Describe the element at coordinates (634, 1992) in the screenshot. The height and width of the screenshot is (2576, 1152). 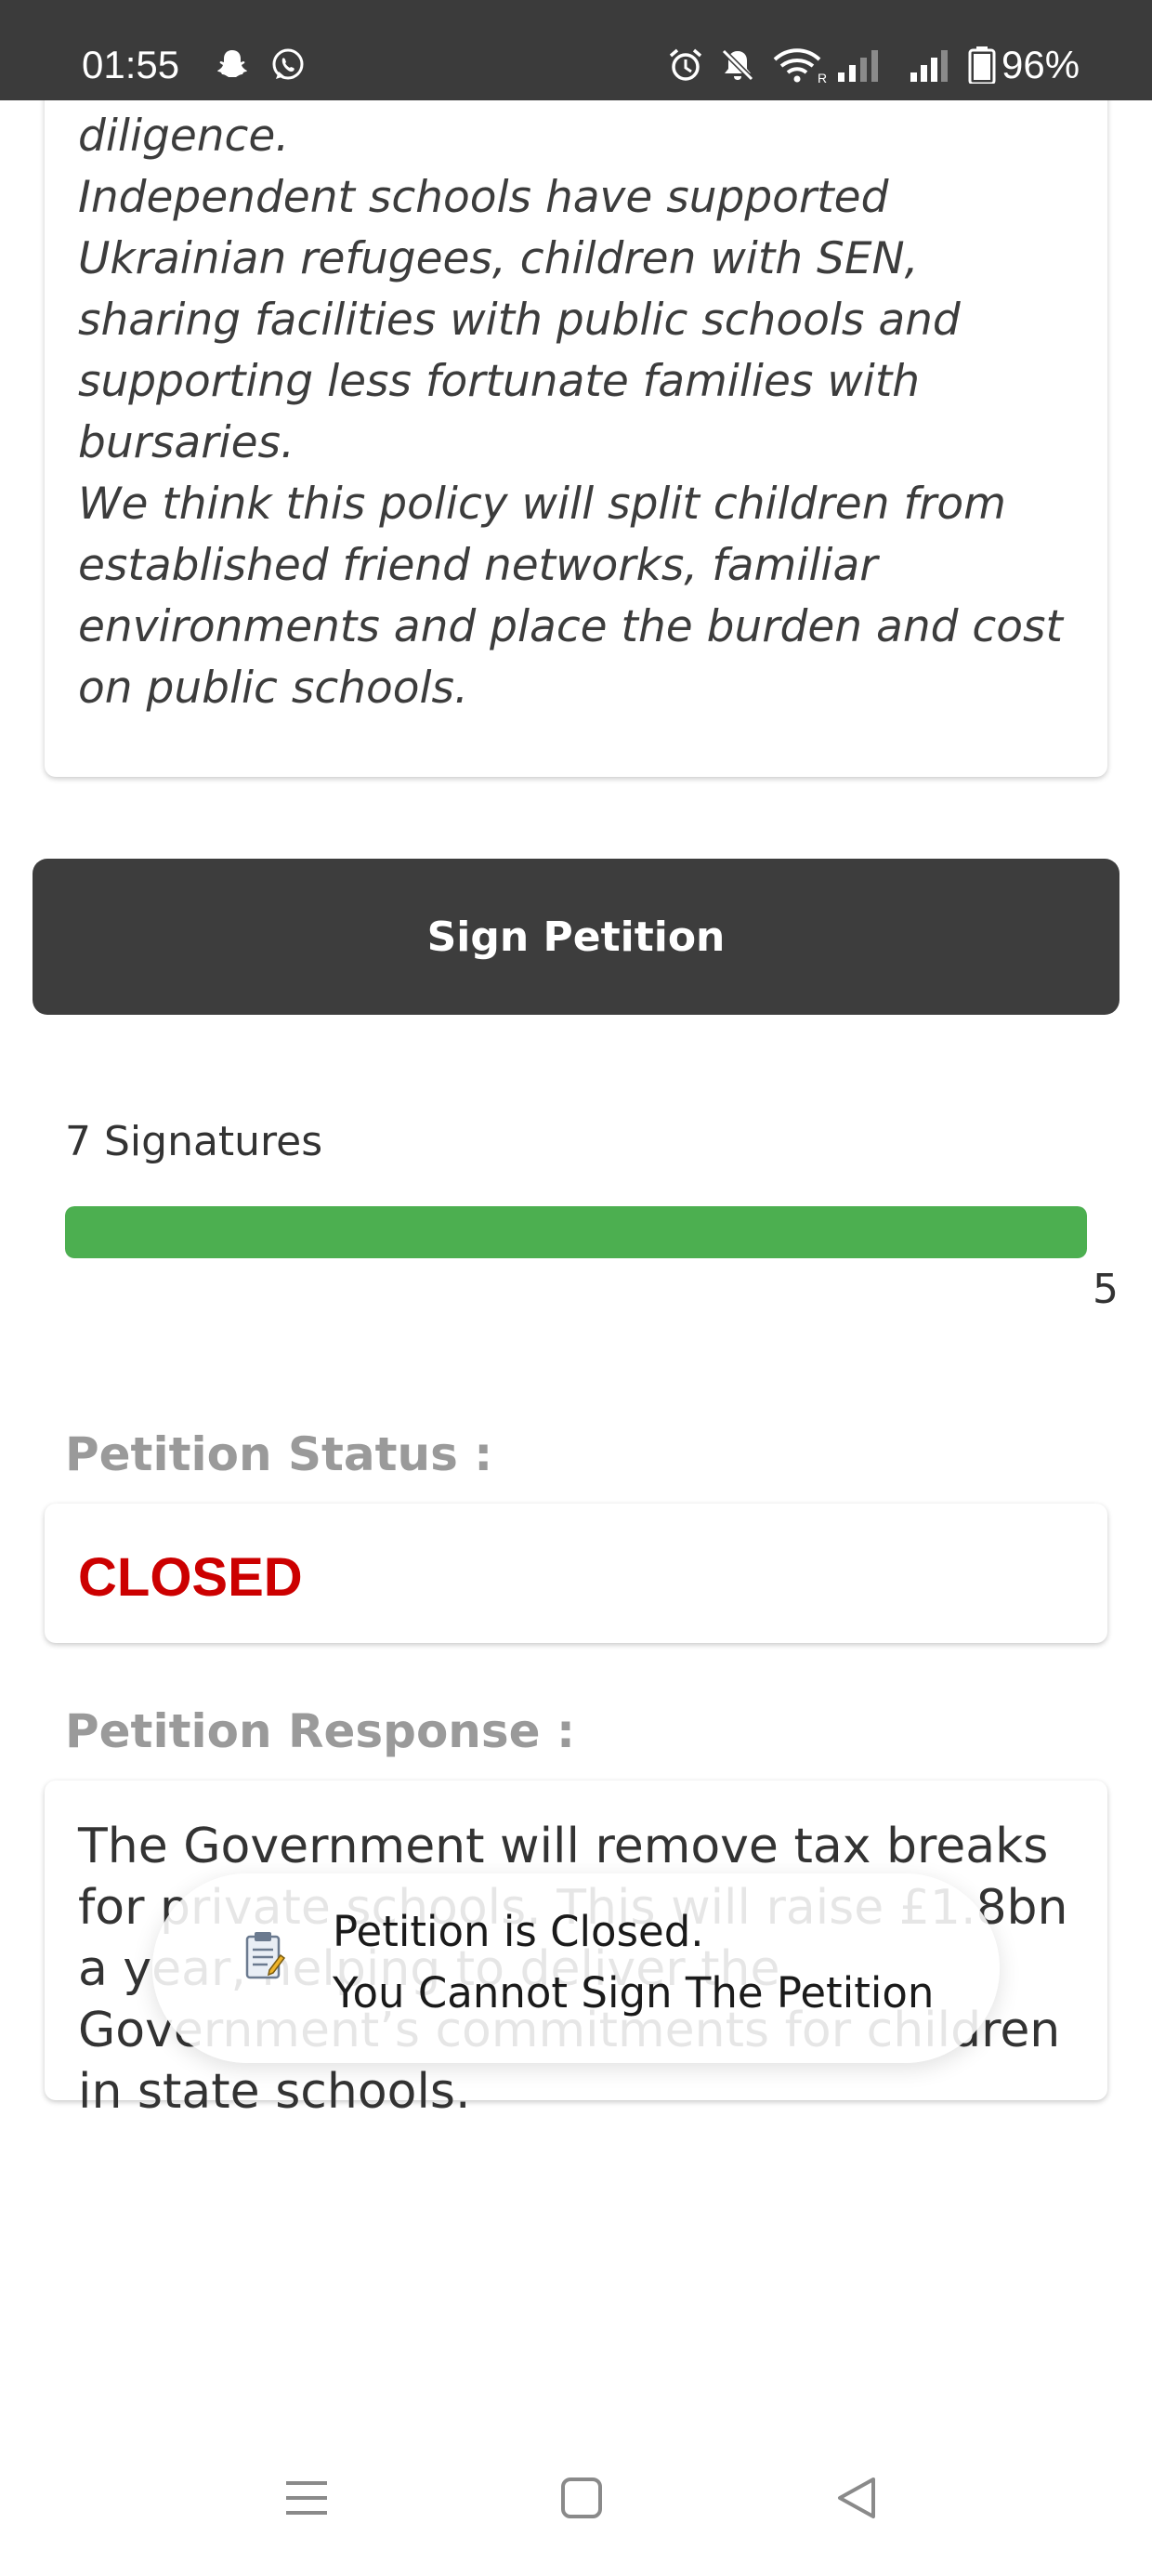
I see `toast-line-2: You Cannot Sign The Petition` at that location.